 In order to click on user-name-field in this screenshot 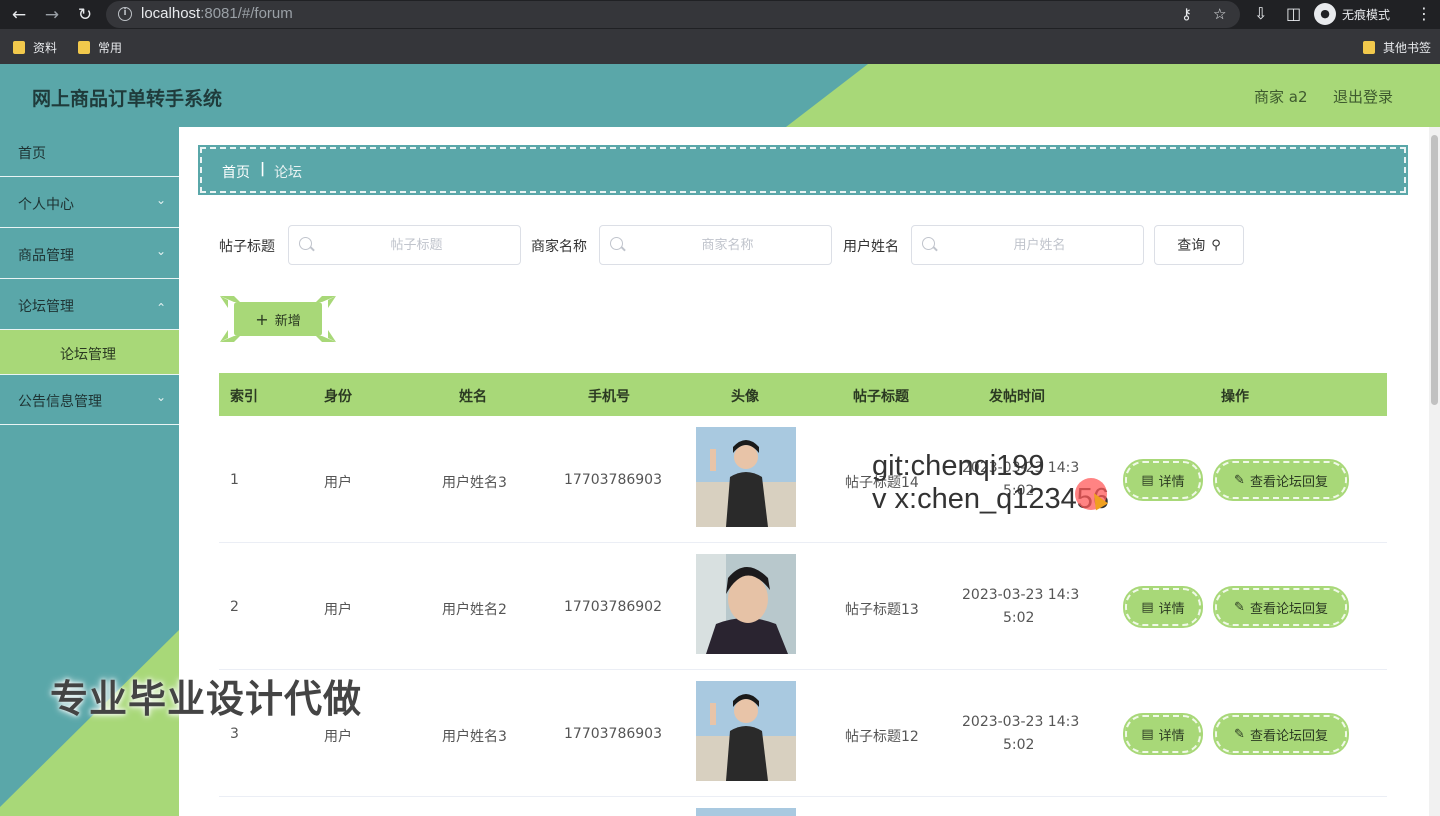, I will do `click(1027, 245)`.